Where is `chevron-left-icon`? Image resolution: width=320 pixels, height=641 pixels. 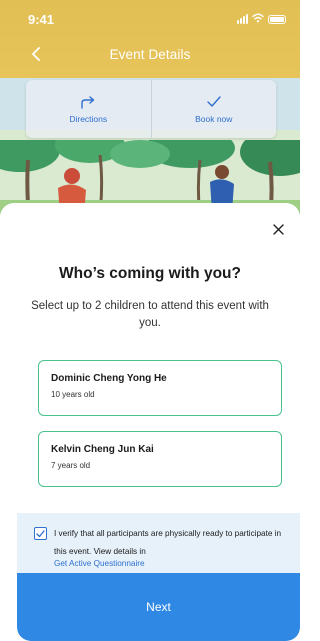
chevron-left-icon is located at coordinates (36, 54).